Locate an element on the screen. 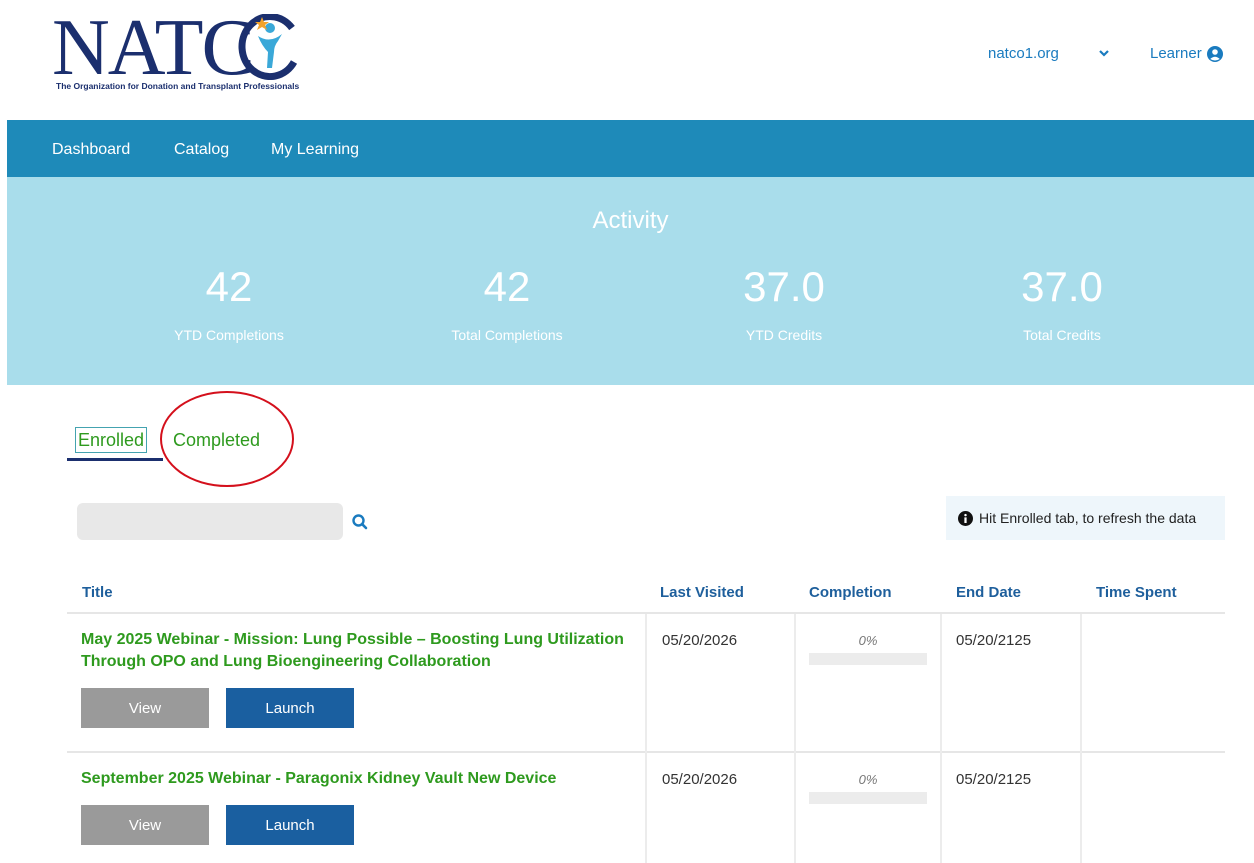 The image size is (1254, 863). info-notice: Hit Enrolled tab, to refresh the data is located at coordinates (1085, 518).